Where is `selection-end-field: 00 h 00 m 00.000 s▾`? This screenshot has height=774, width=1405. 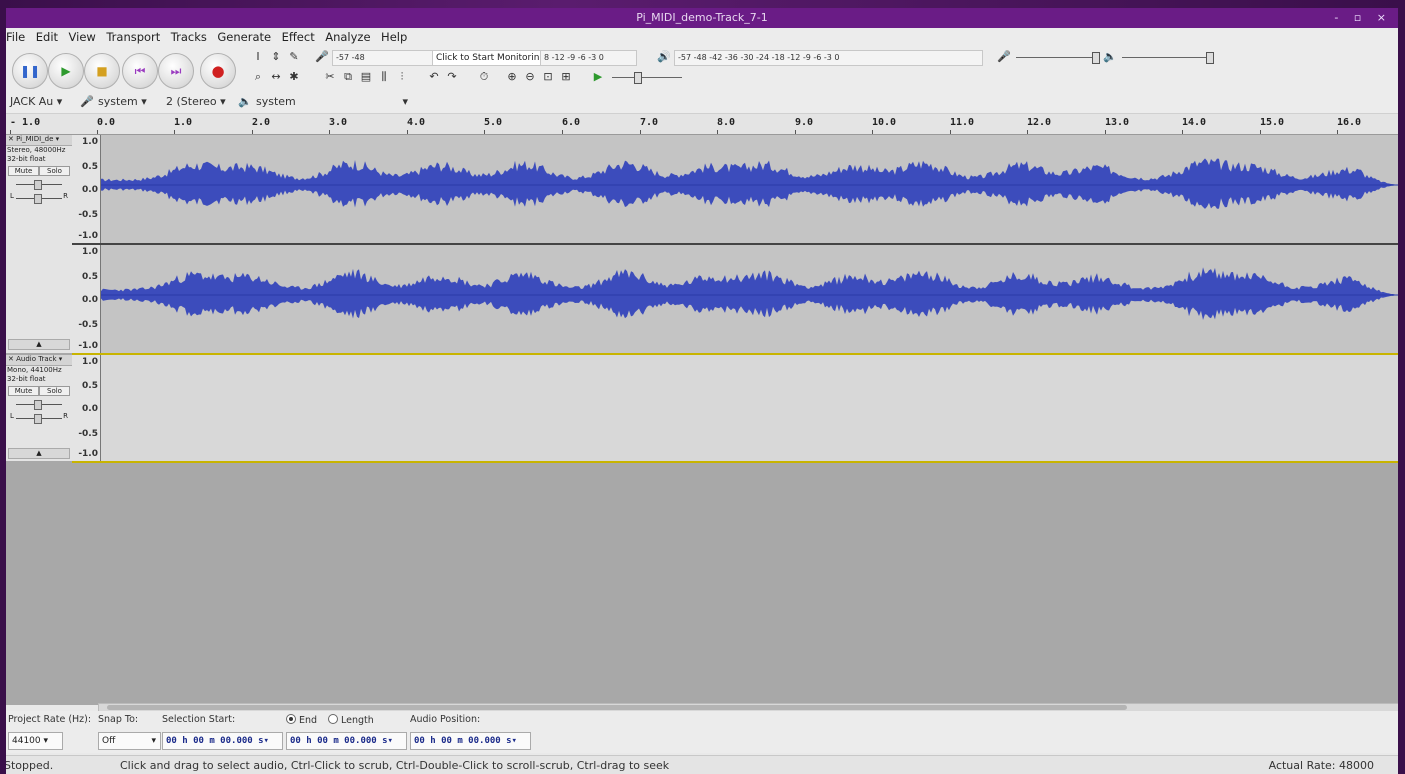
selection-end-field: 00 h 00 m 00.000 s▾ is located at coordinates (346, 741).